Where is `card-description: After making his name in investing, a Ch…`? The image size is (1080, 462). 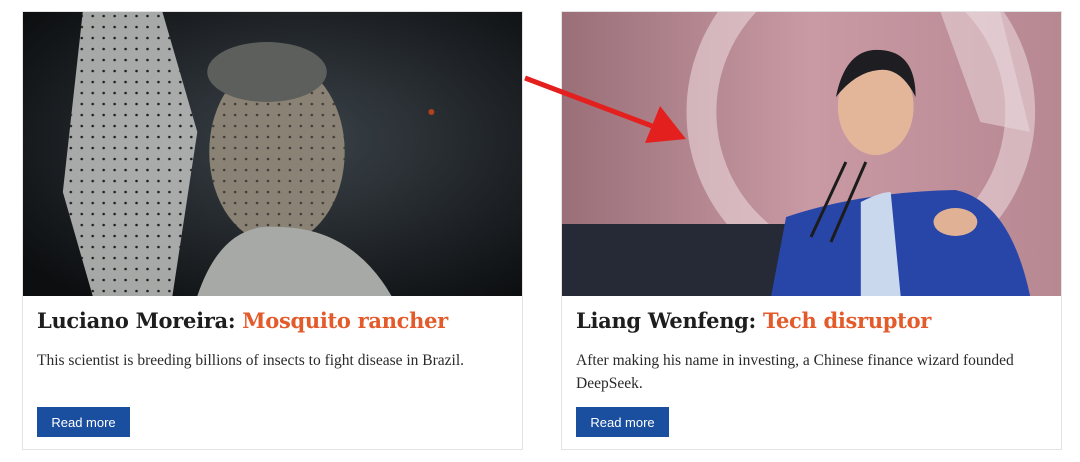 card-description: After making his name in investing, a Ch… is located at coordinates (795, 372).